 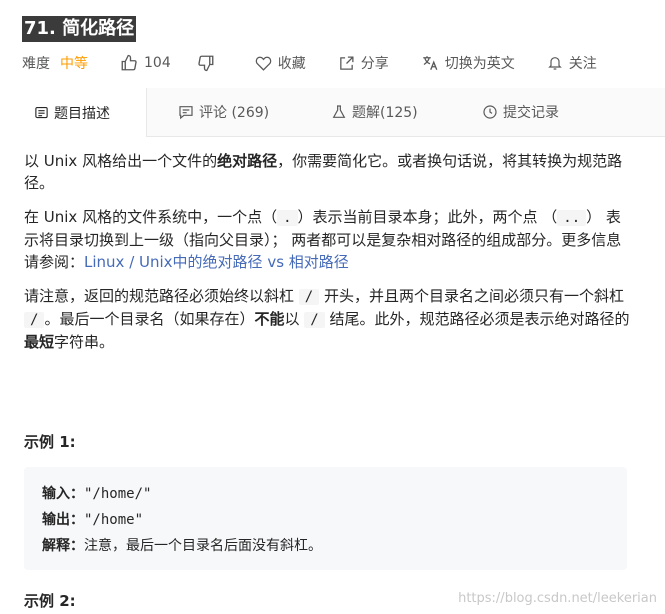 I want to click on example-input-label: 输入：, so click(x=63, y=494).